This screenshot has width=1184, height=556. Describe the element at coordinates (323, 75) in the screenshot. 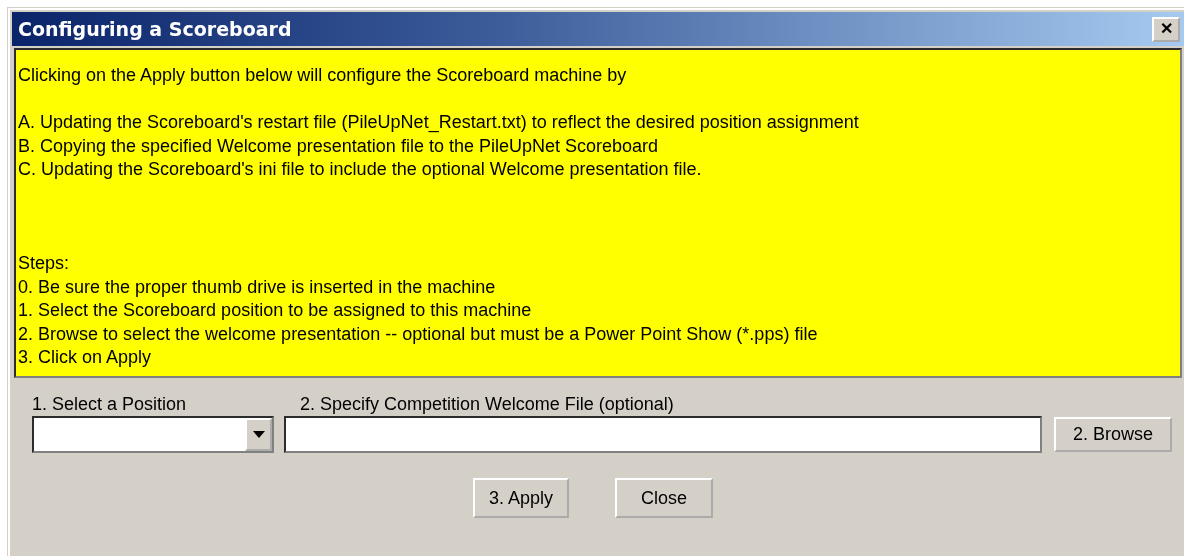

I see `instruction-line: Clicking on the Apply button below will configure the Scoreboard machine by` at that location.